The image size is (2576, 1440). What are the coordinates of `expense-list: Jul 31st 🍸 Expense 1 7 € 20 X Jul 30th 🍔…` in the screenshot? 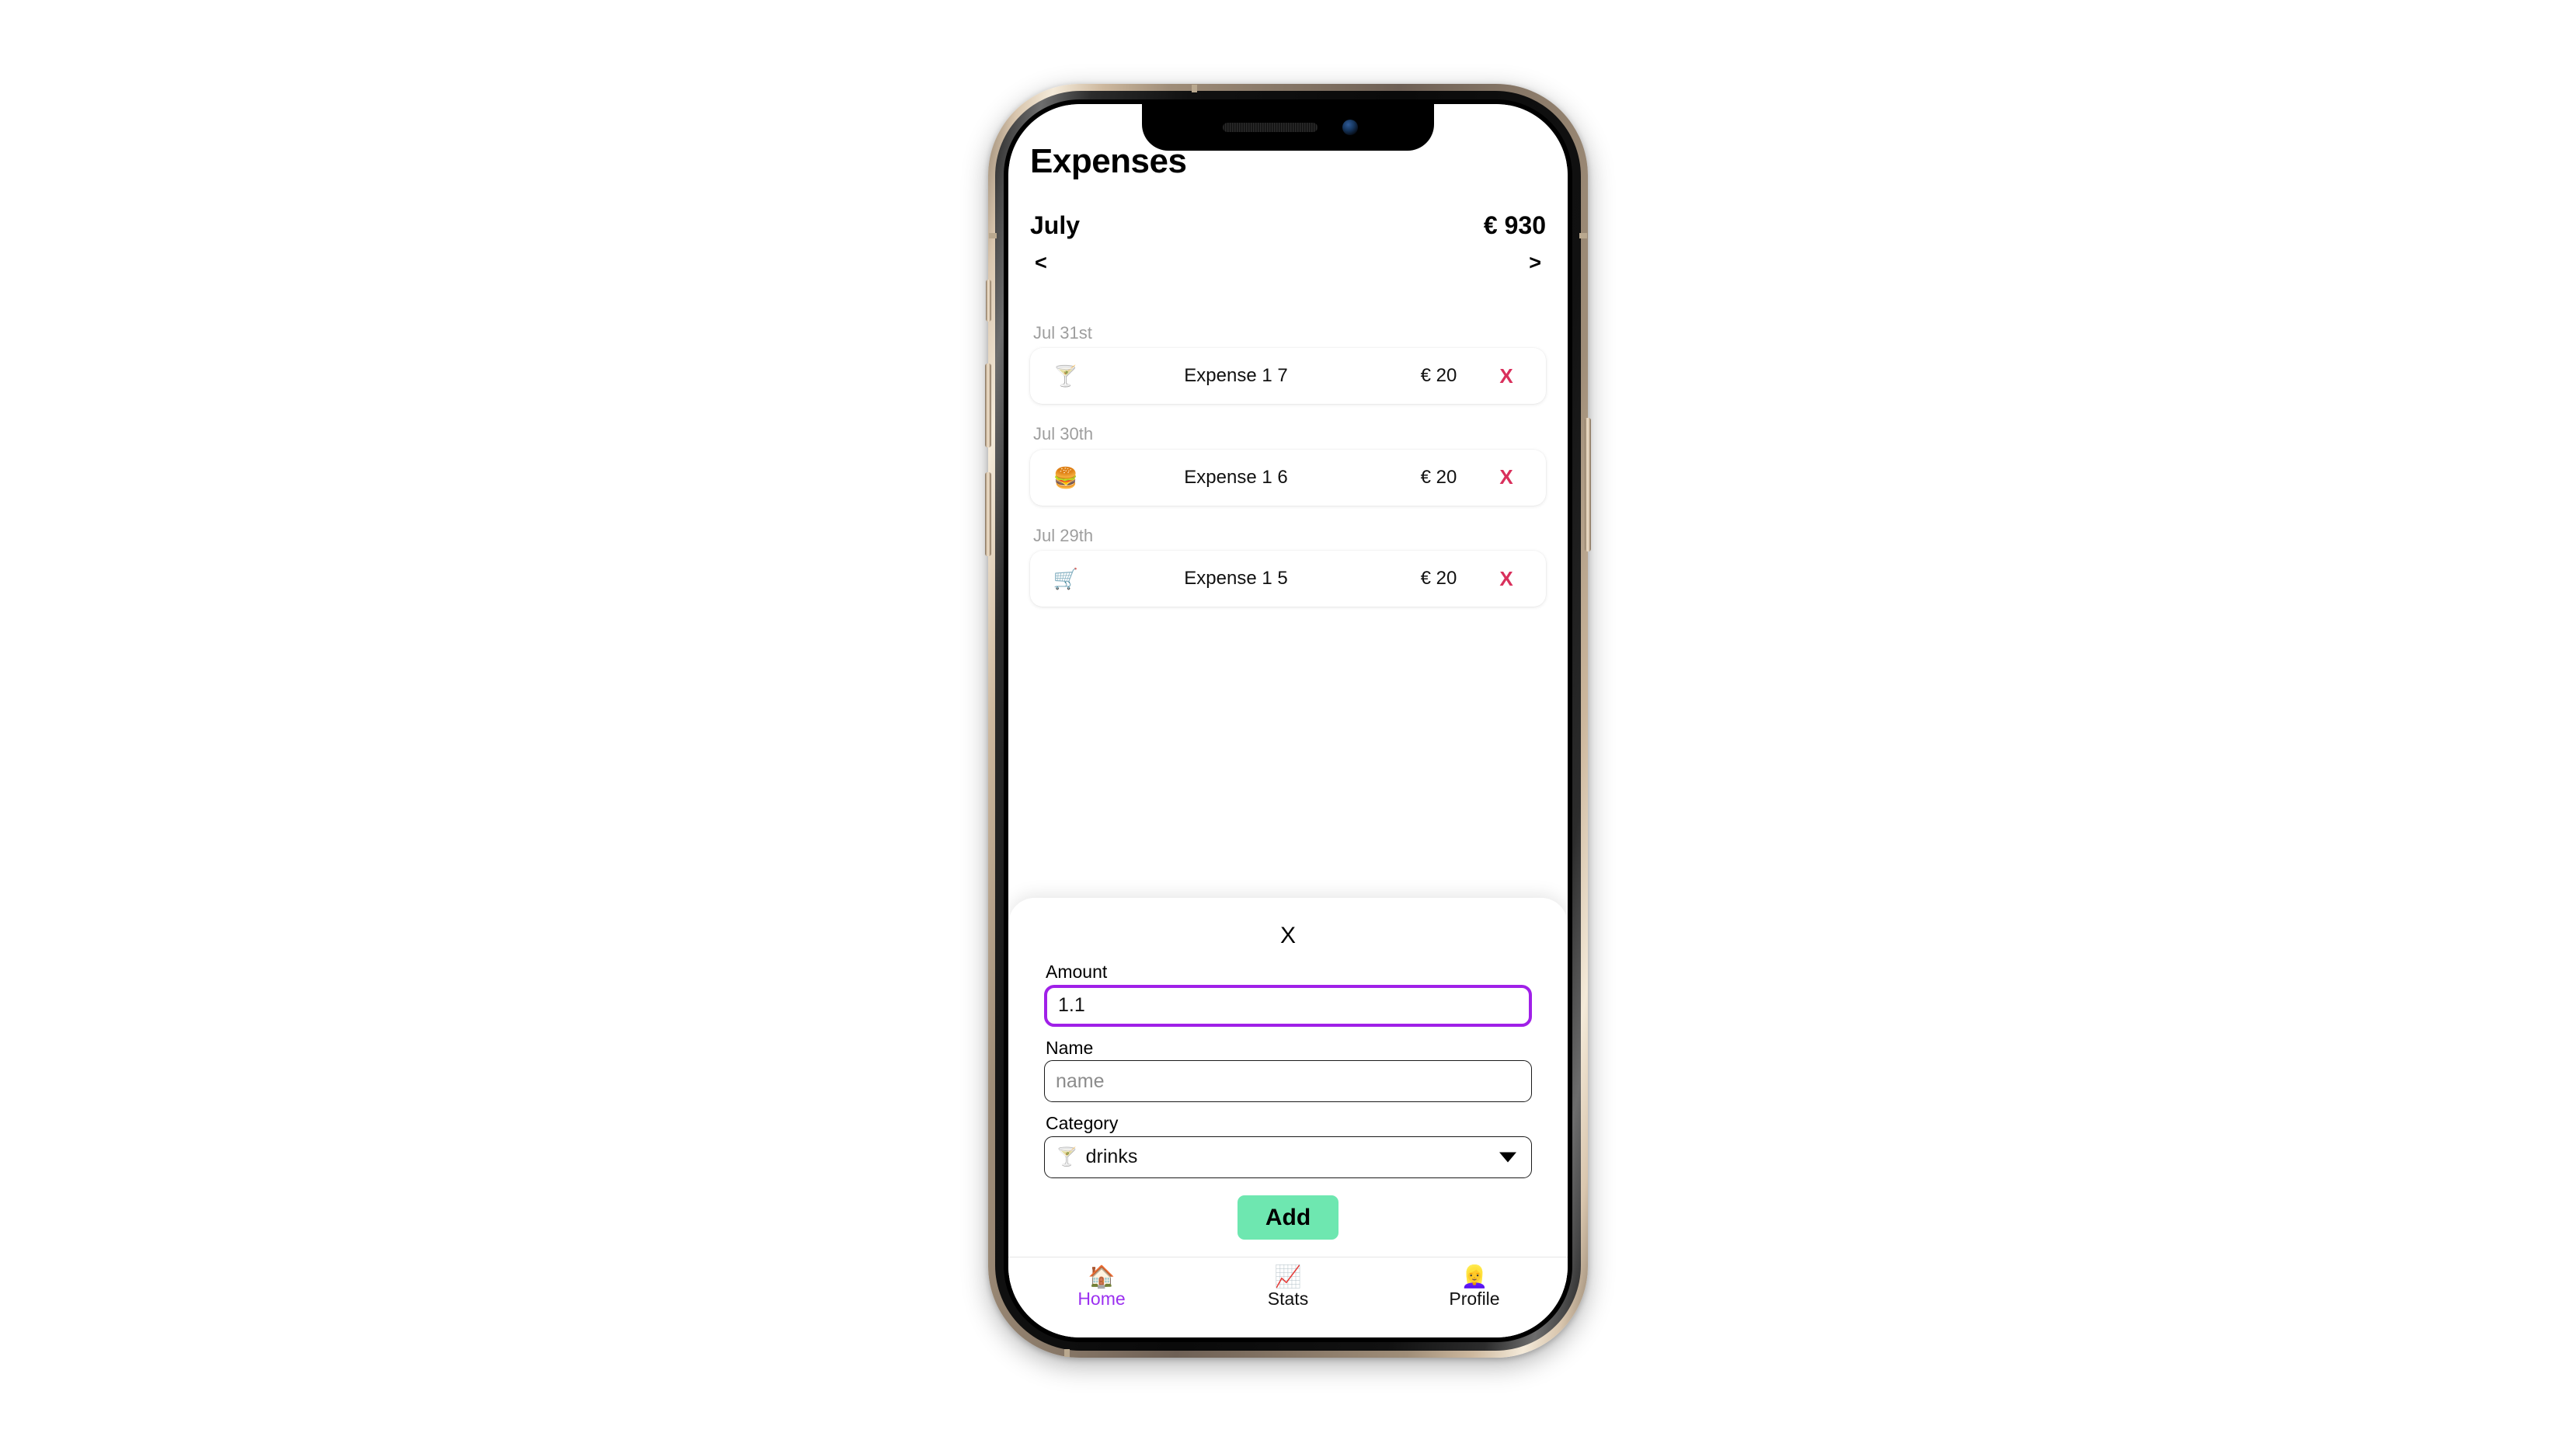 It's located at (1288, 465).